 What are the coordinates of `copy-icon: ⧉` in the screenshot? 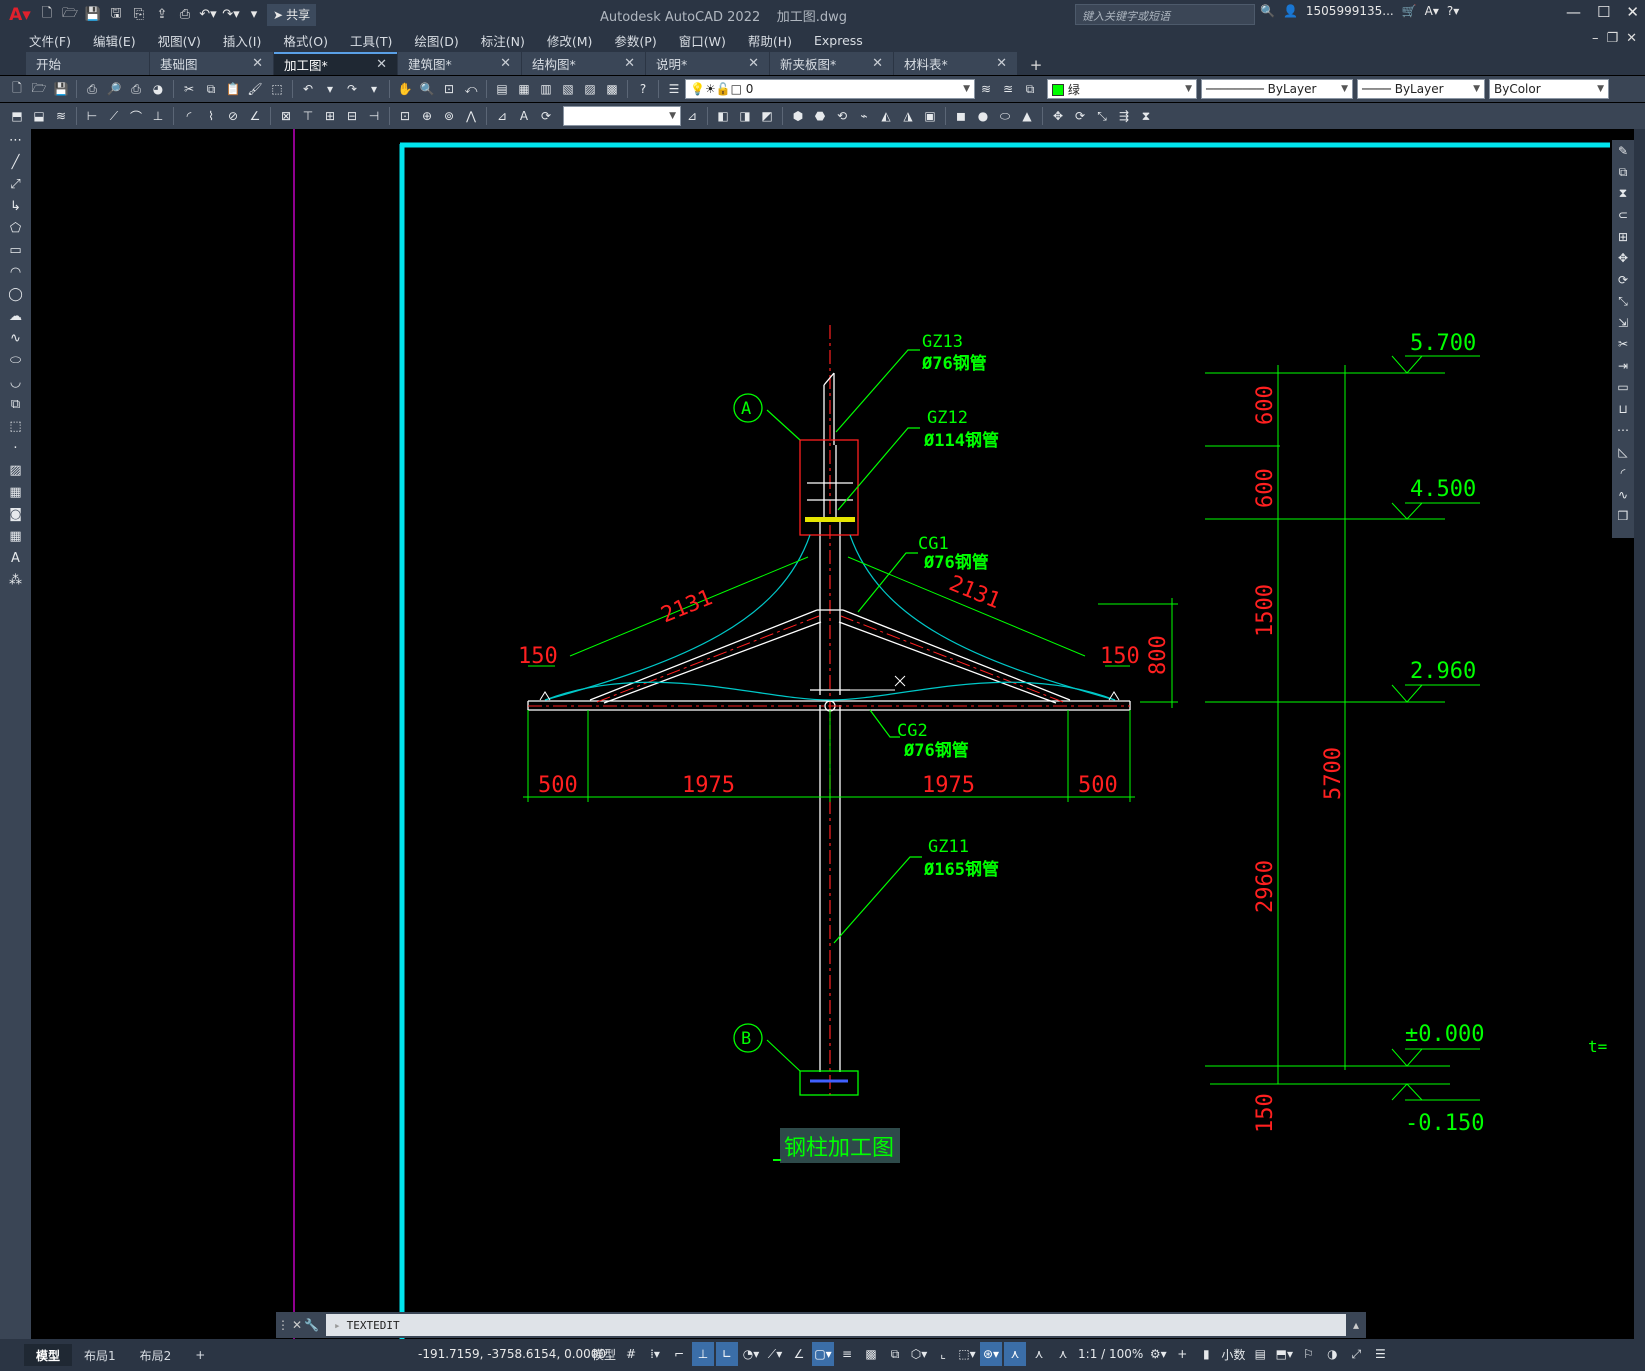 It's located at (211, 89).